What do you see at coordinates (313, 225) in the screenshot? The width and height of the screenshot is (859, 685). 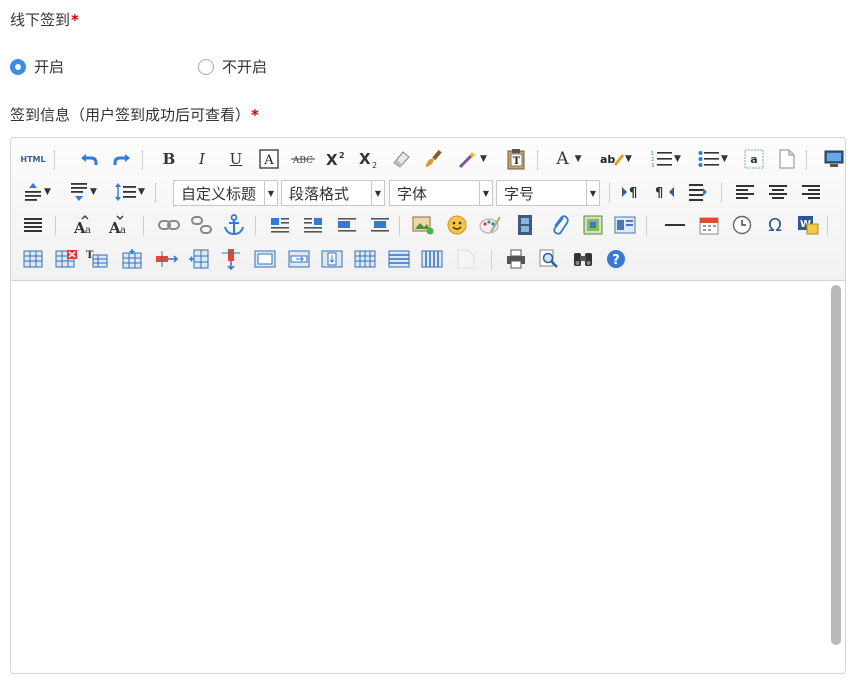 I see `image-float-right-button` at bounding box center [313, 225].